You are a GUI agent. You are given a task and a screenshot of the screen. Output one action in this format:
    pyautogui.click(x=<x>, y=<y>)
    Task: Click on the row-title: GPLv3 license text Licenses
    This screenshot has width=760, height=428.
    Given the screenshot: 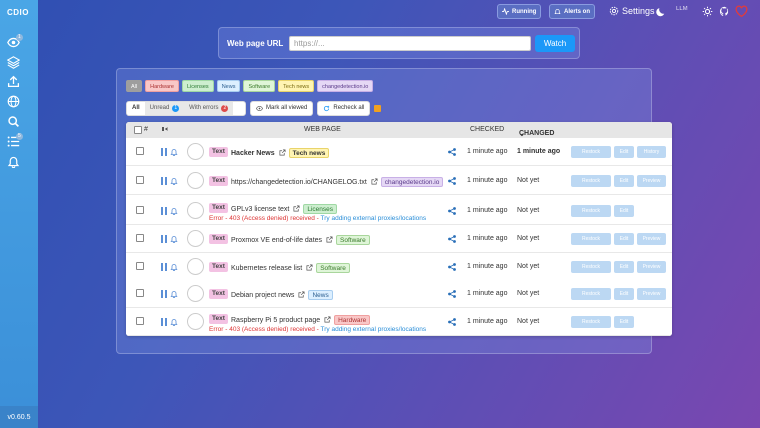 What is the action you would take?
    pyautogui.click(x=284, y=209)
    